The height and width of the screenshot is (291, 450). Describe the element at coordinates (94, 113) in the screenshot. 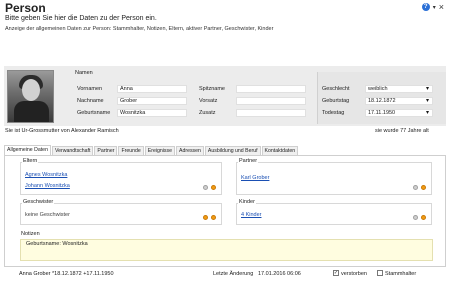

I see `geburtsname-label: Geburtsname` at that location.